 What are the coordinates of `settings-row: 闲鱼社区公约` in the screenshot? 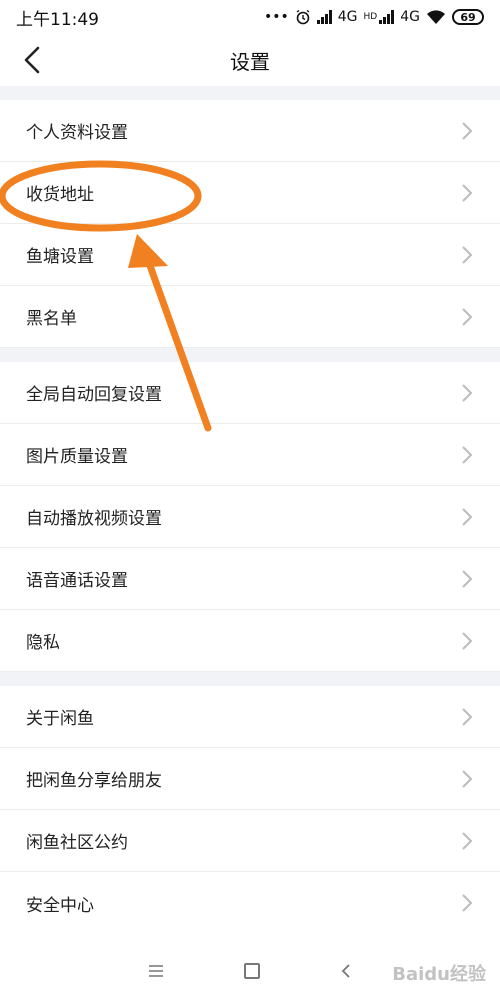 It's located at (250, 841).